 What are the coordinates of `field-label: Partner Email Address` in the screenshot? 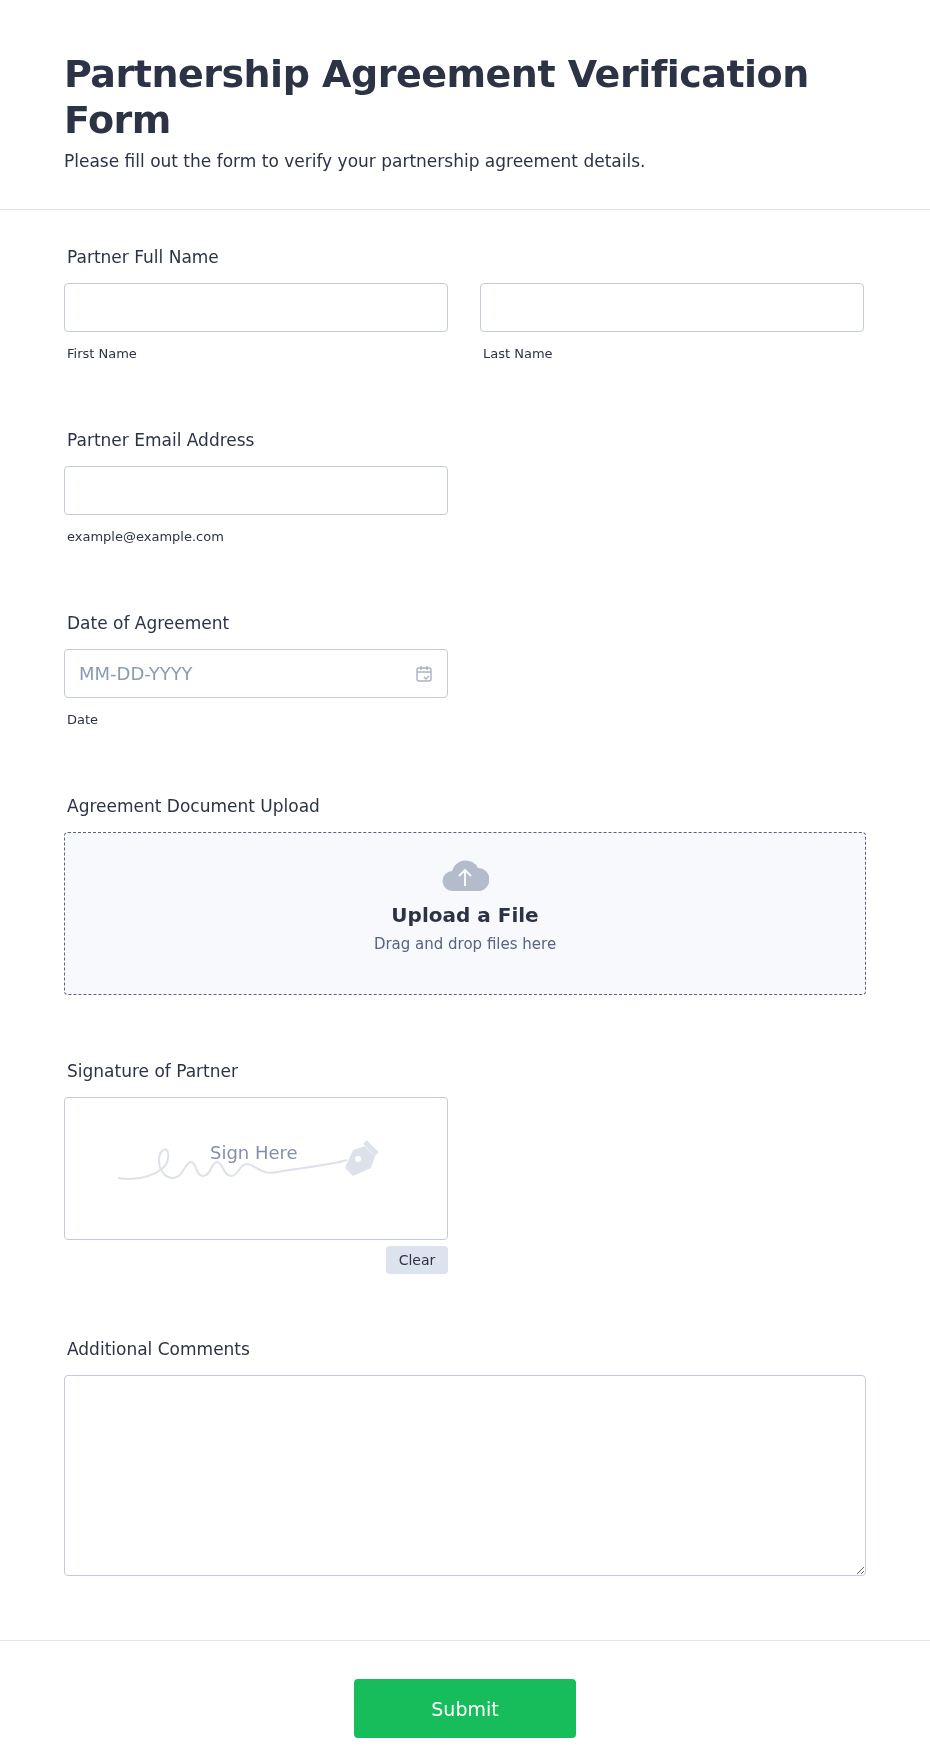 It's located at (161, 440).